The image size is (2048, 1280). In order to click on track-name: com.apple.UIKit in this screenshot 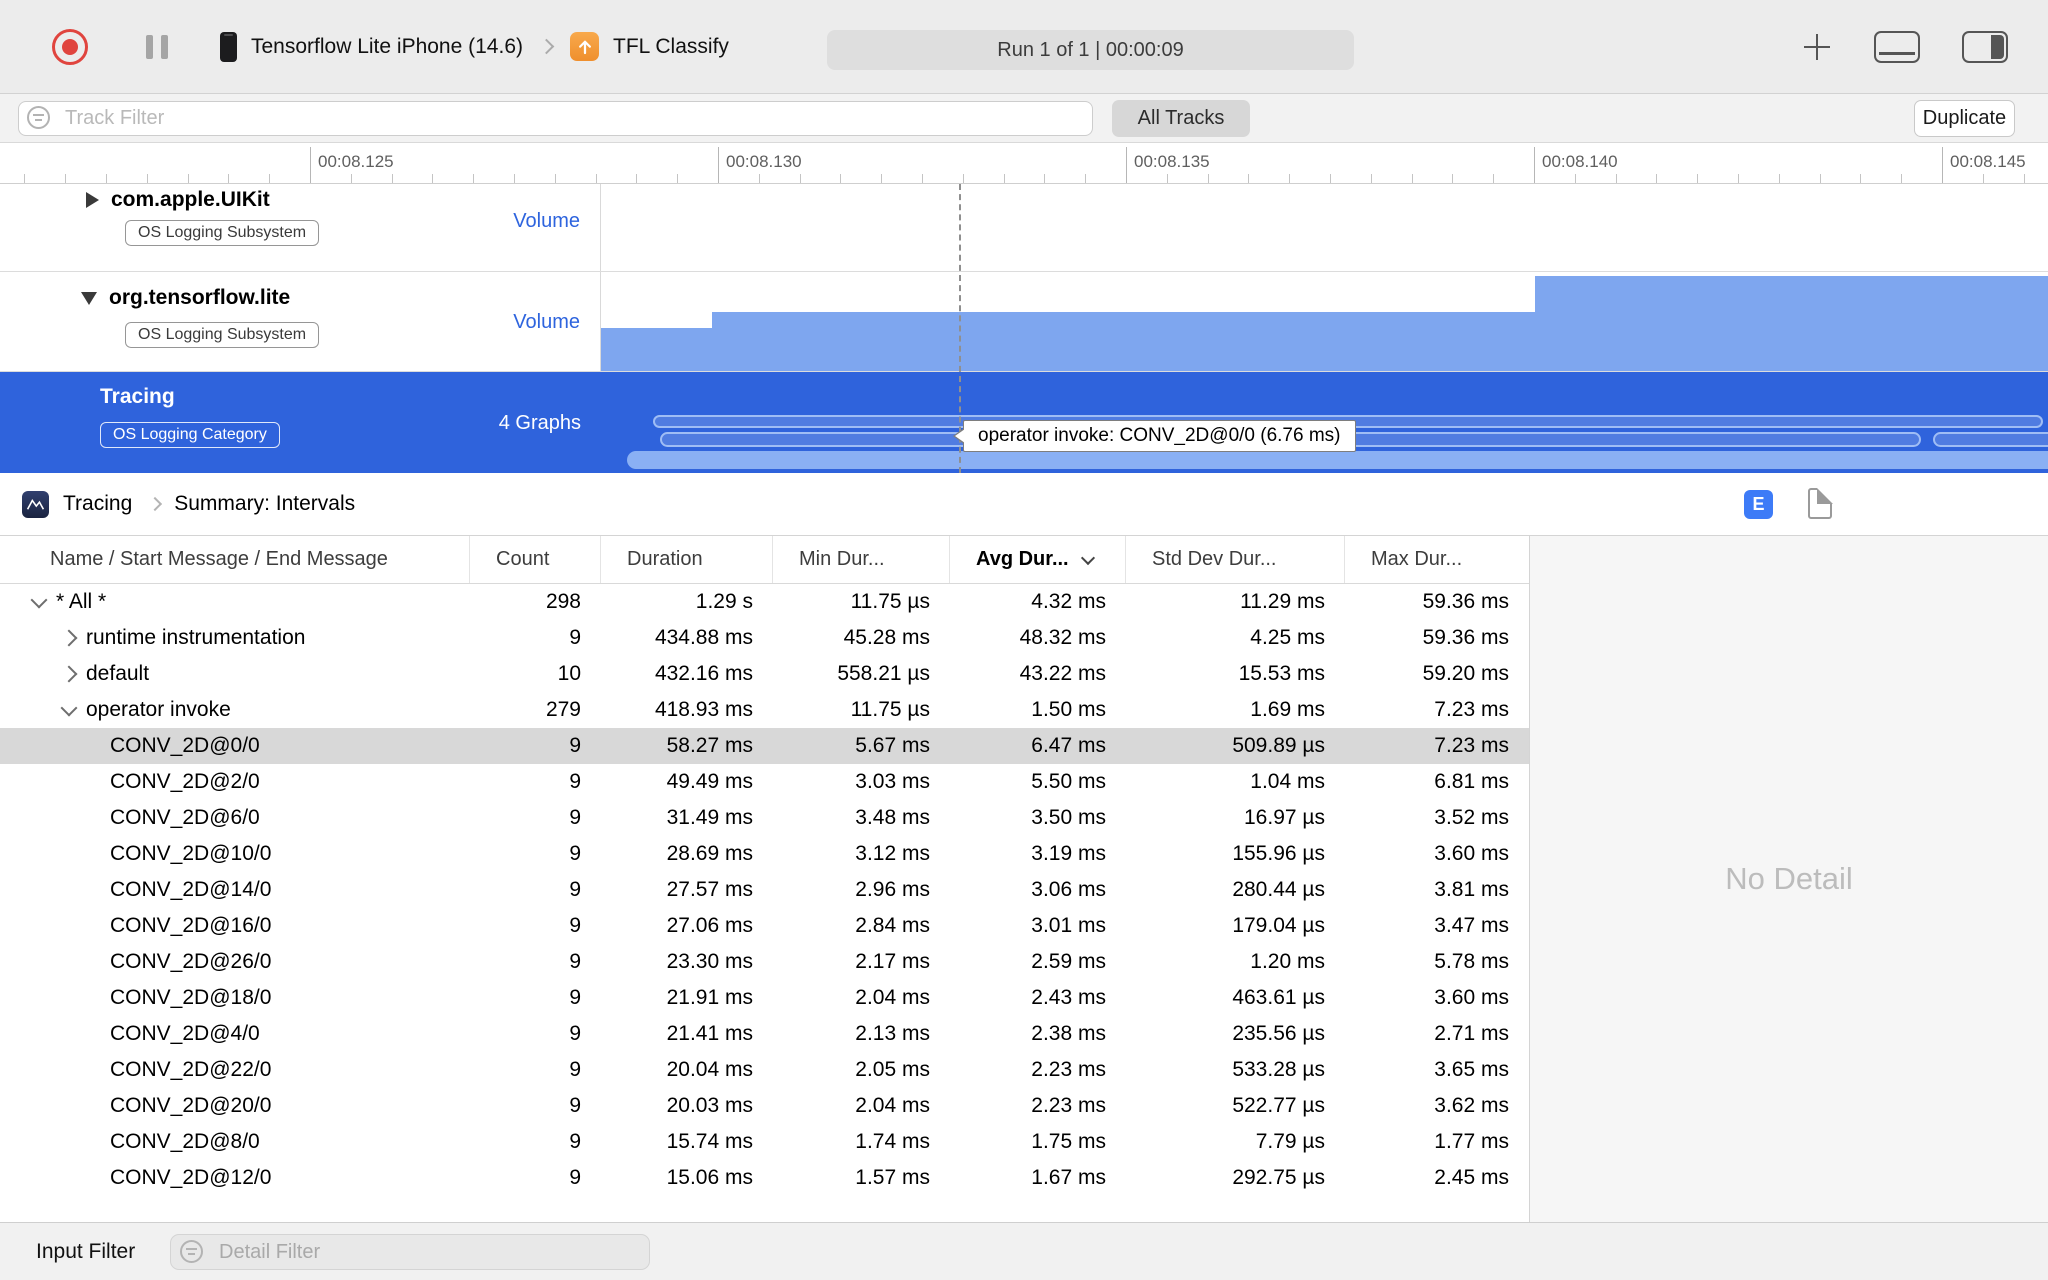, I will do `click(190, 199)`.